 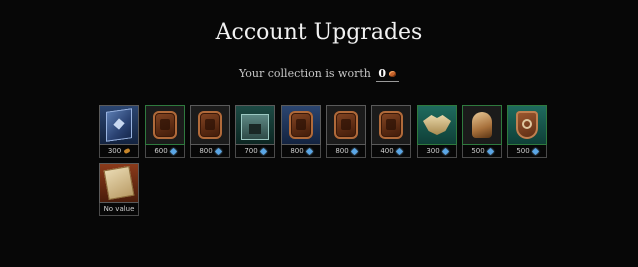 I want to click on upgrade-item-winged-emblem: 300, so click(x=437, y=131).